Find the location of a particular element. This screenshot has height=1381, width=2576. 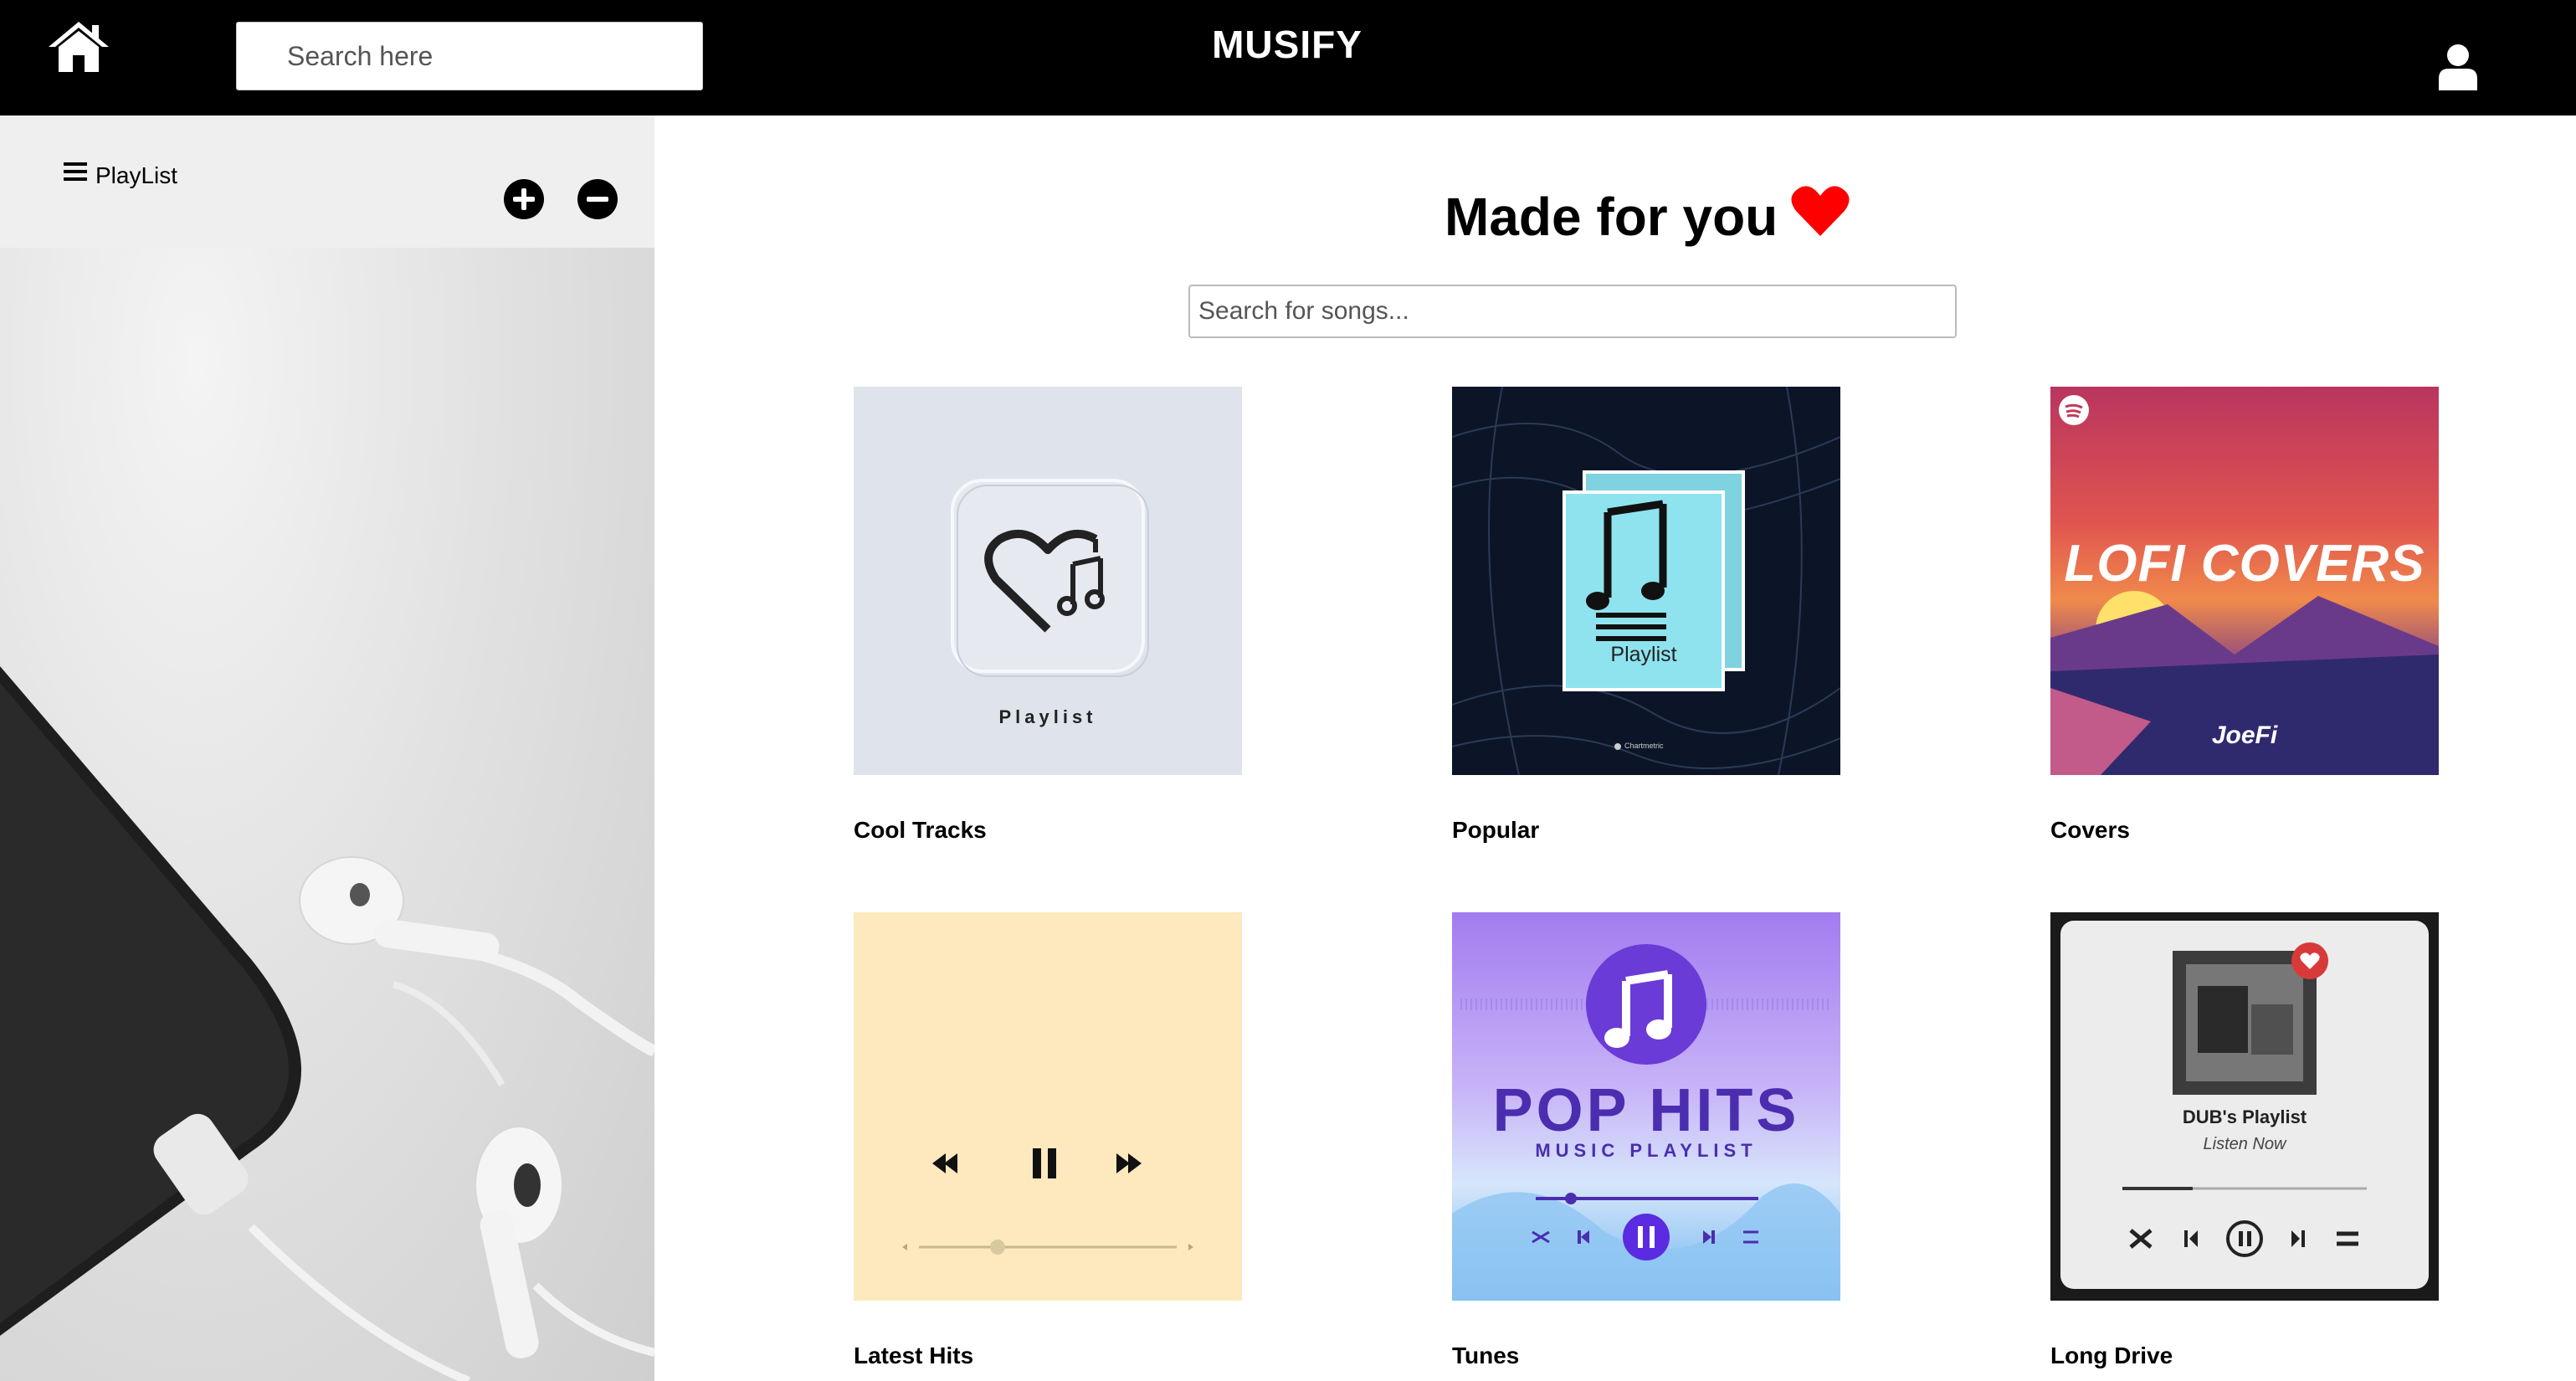

playlist-cover: LOFI COVERS JoeFi is located at coordinates (2244, 581).